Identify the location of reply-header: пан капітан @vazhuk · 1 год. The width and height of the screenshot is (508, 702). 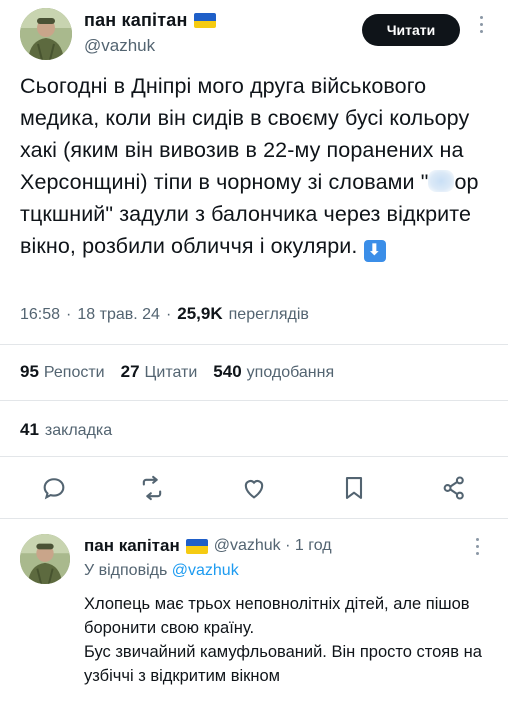
(208, 546).